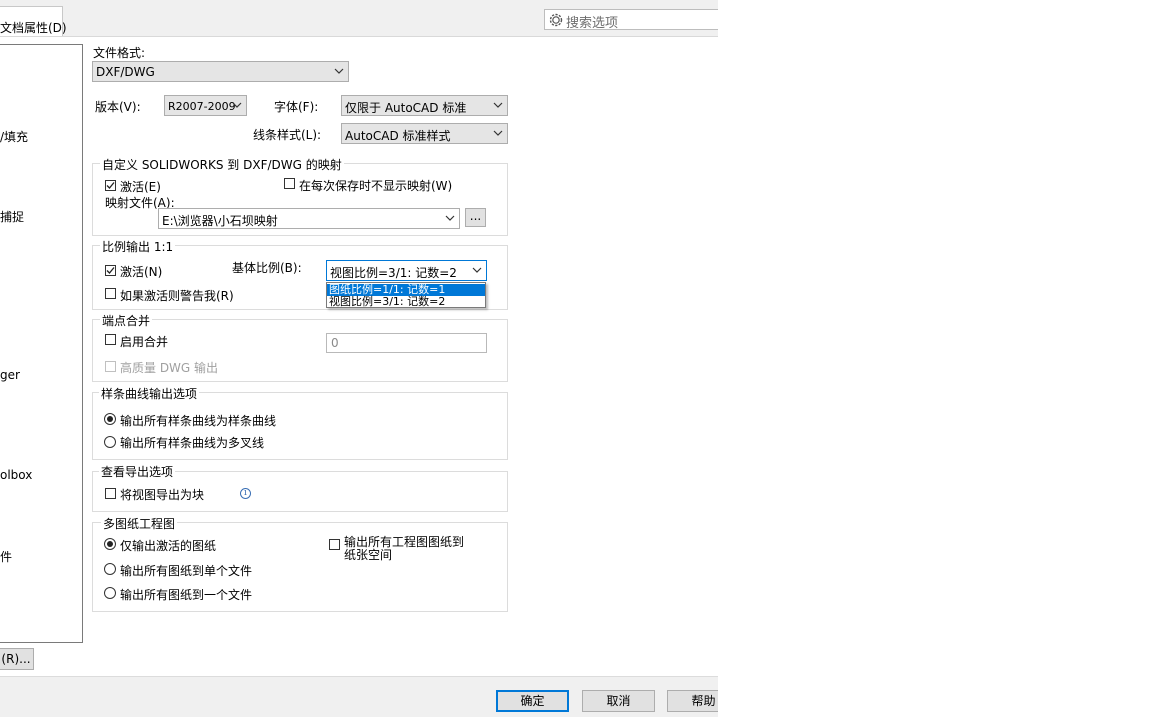 This screenshot has height=717, width=1152. What do you see at coordinates (186, 595) in the screenshot?
I see `multi-sheet-option-label: 输出所有图纸到一个文件` at bounding box center [186, 595].